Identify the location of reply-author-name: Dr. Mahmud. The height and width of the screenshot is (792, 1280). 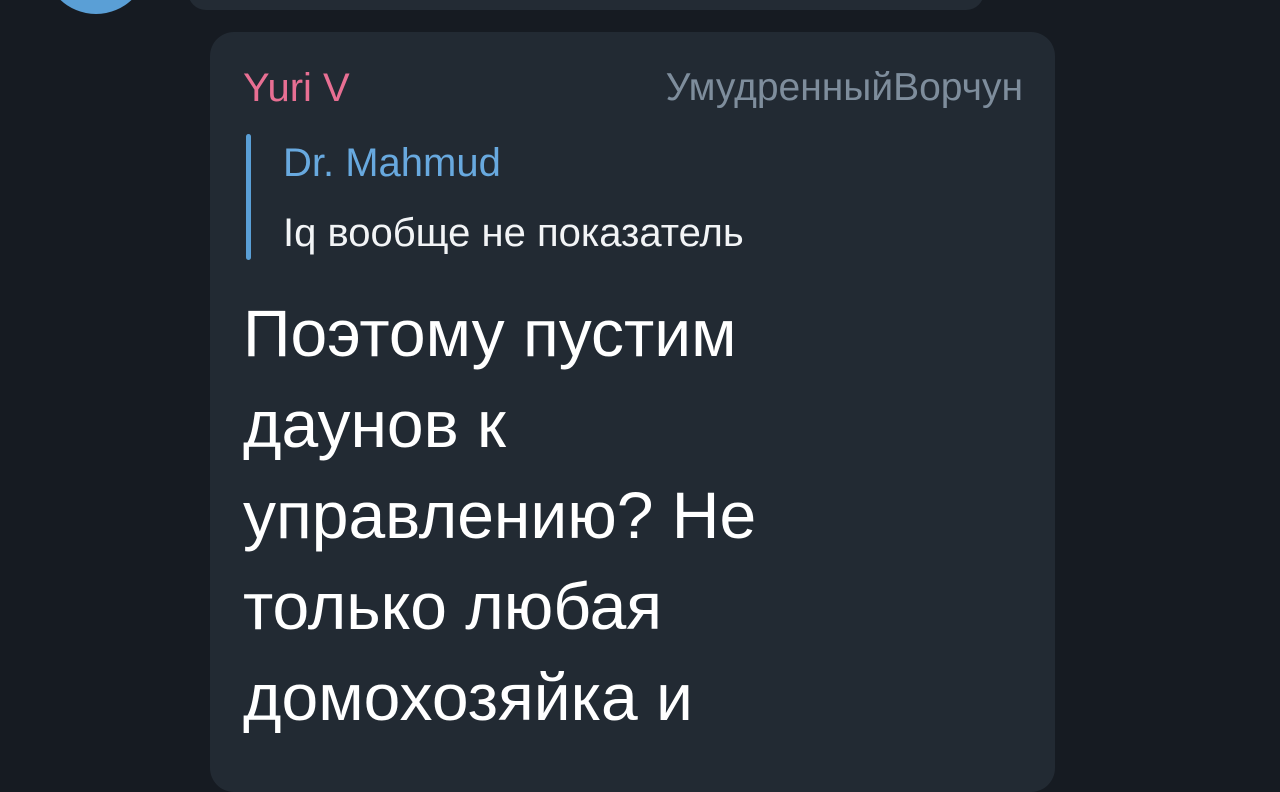
(392, 163).